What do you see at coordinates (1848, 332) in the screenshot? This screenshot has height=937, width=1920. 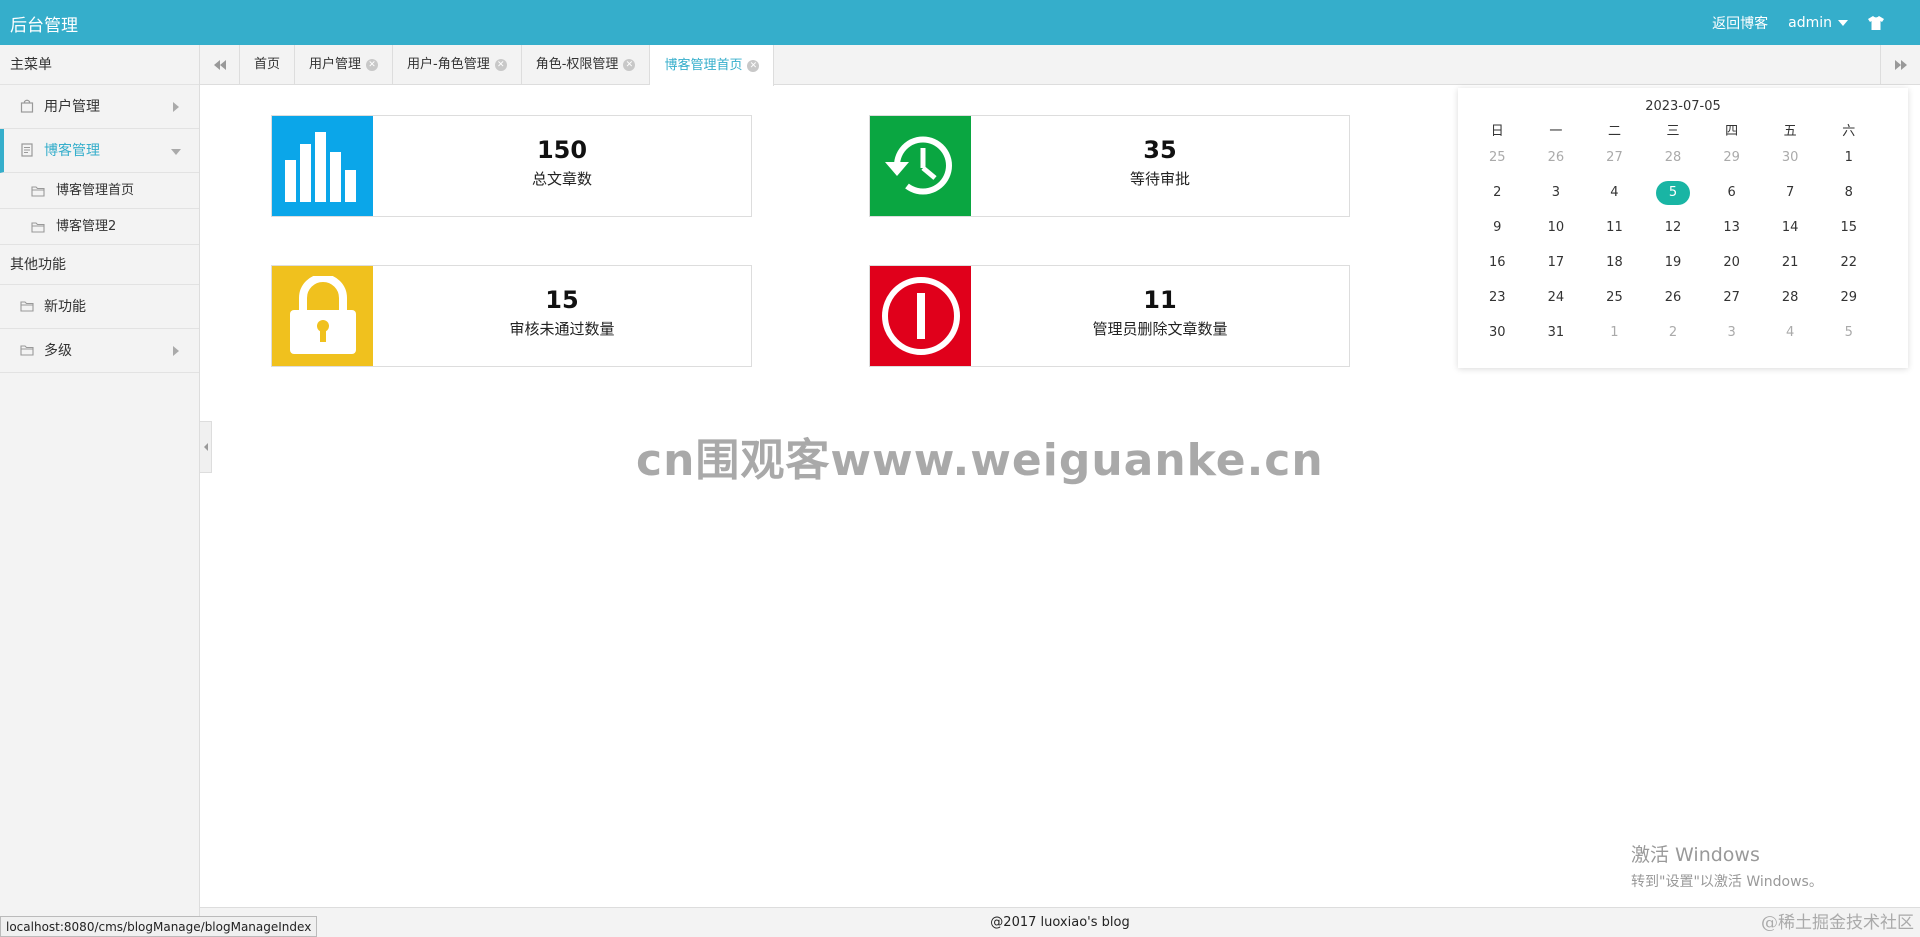 I see `calendar-day: 5` at bounding box center [1848, 332].